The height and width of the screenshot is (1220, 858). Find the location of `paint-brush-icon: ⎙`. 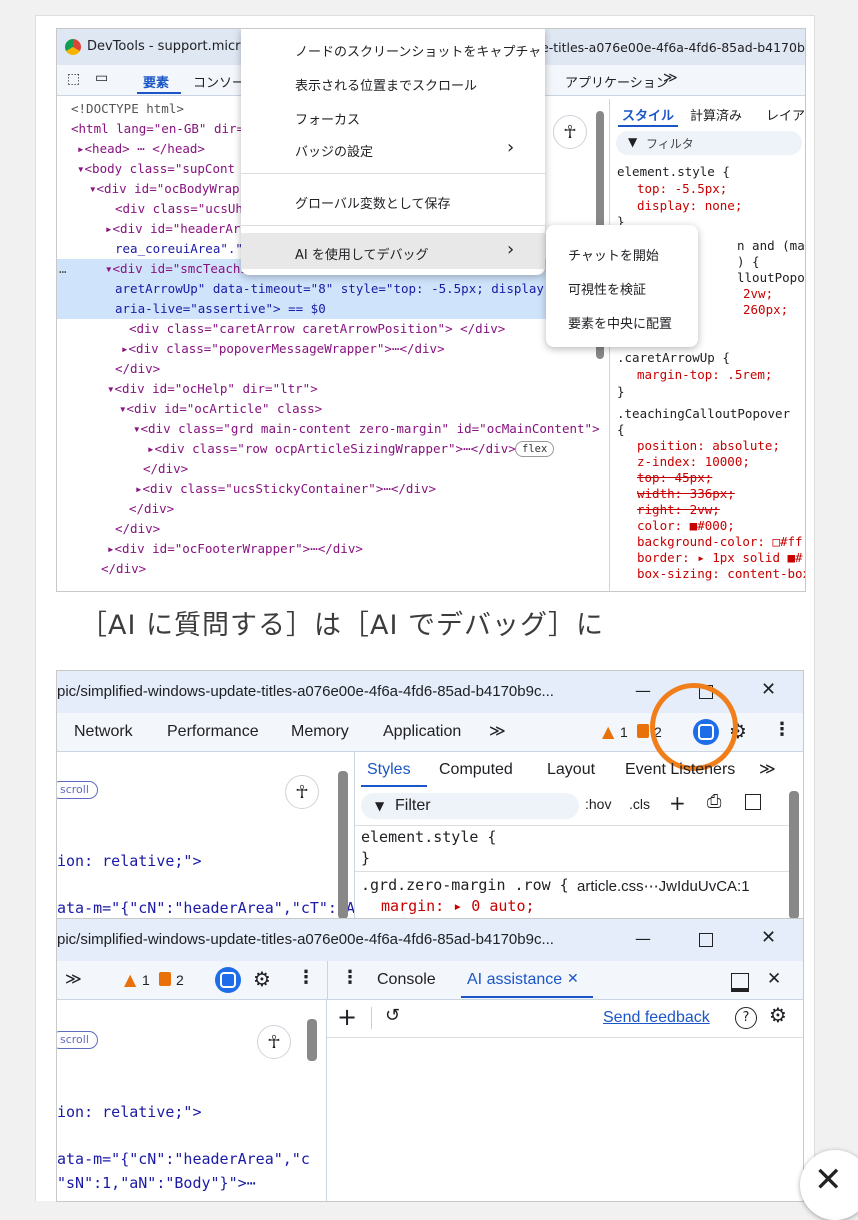

paint-brush-icon: ⎙ is located at coordinates (714, 801).